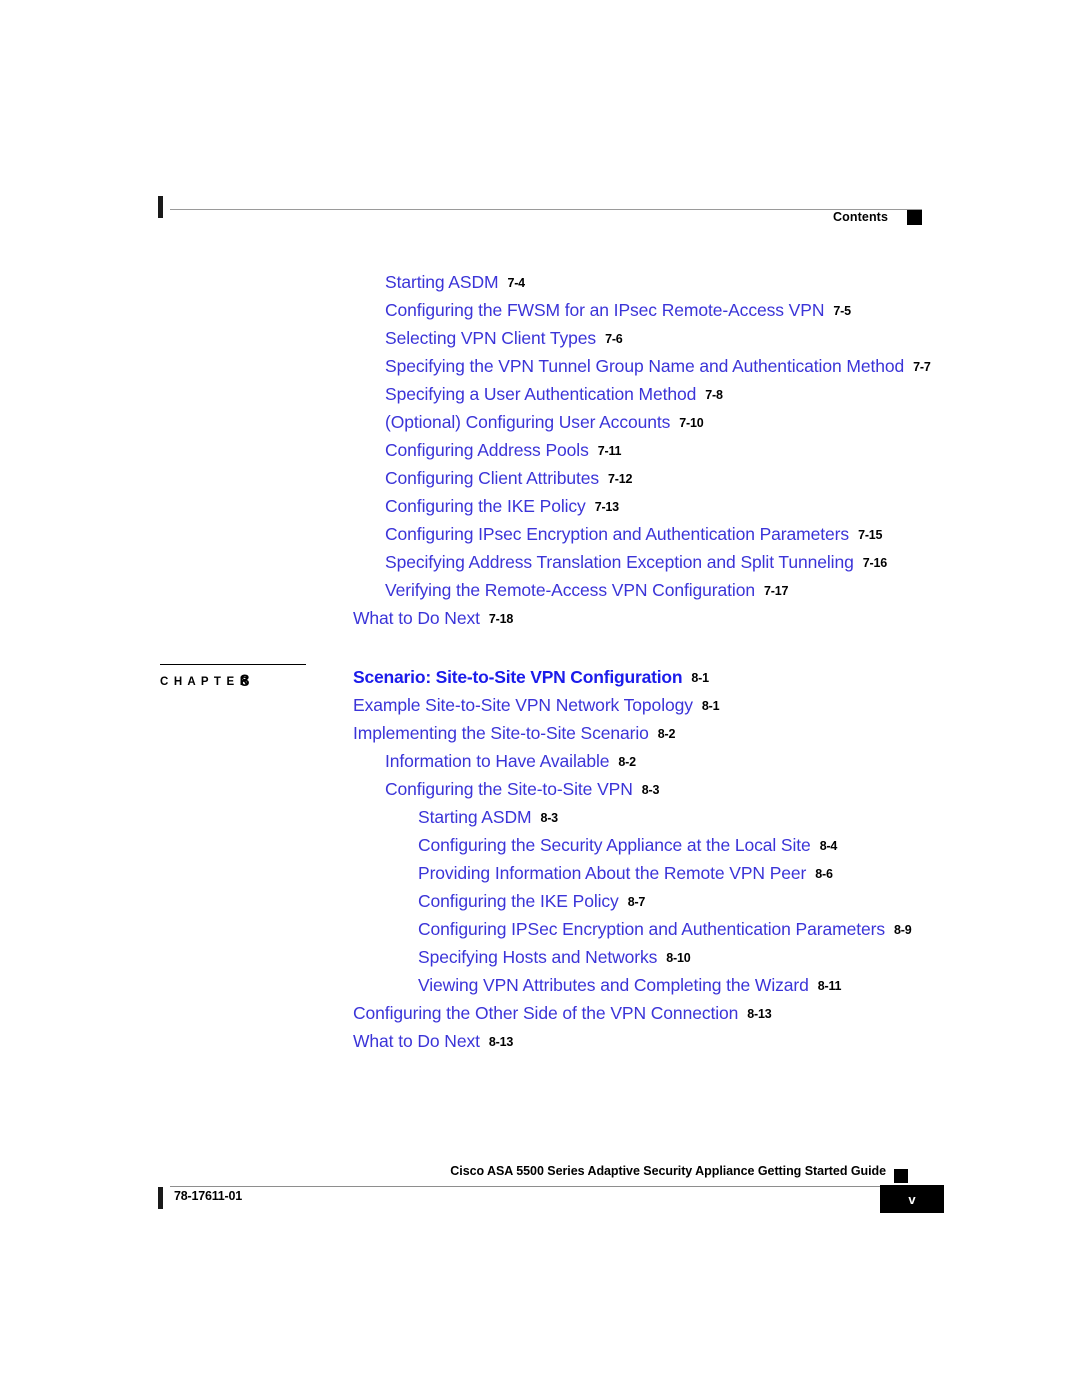 This screenshot has height=1397, width=1080. What do you see at coordinates (902, 929) in the screenshot?
I see `toc-entry-page: 8-9` at bounding box center [902, 929].